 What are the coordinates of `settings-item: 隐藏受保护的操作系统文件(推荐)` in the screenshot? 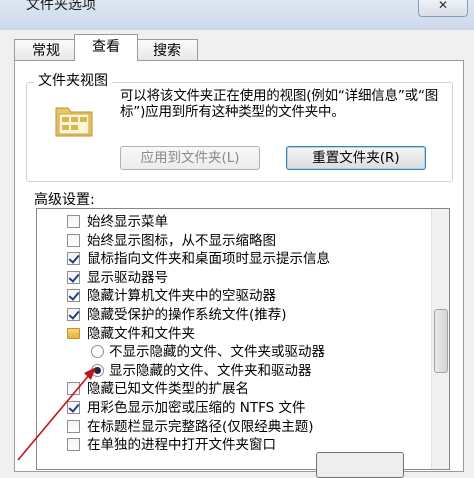 It's located at (231, 315).